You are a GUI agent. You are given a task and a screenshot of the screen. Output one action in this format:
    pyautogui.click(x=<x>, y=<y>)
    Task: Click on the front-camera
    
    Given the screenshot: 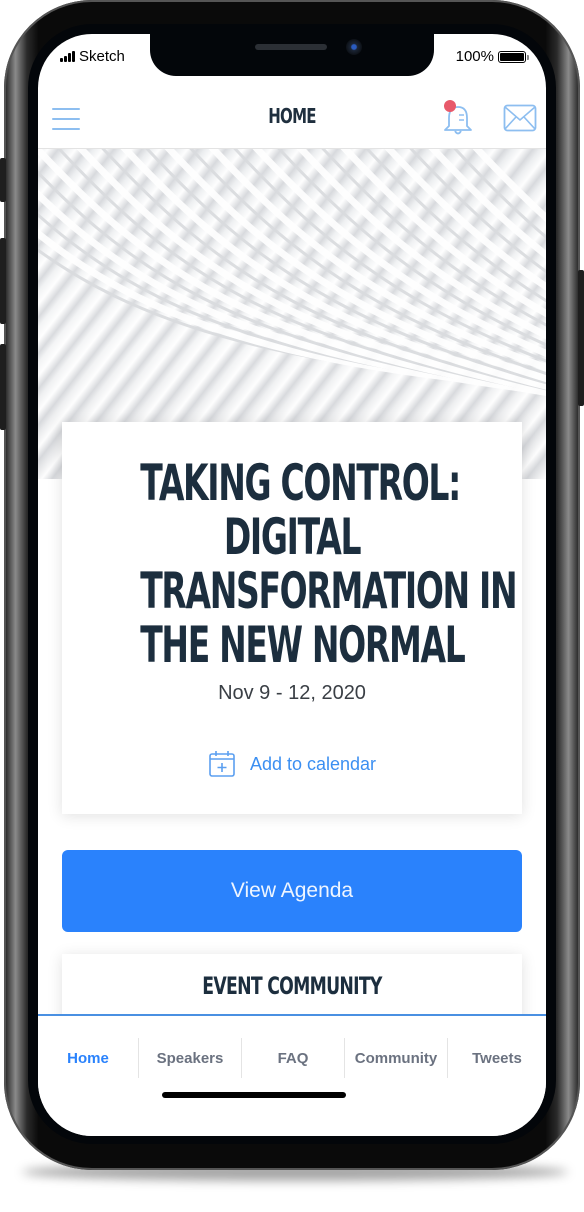 What is the action you would take?
    pyautogui.click(x=354, y=47)
    